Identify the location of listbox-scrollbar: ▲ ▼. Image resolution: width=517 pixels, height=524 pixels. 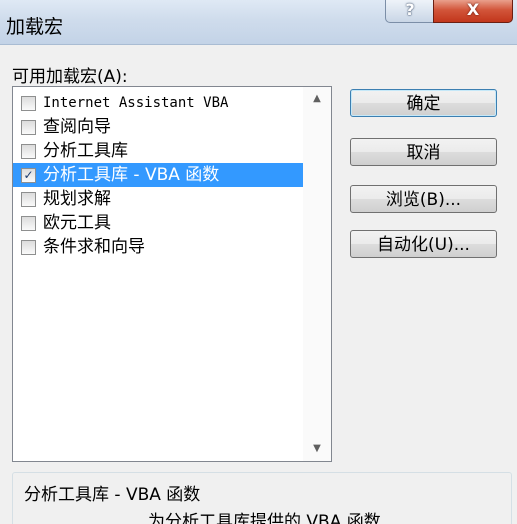
(317, 274).